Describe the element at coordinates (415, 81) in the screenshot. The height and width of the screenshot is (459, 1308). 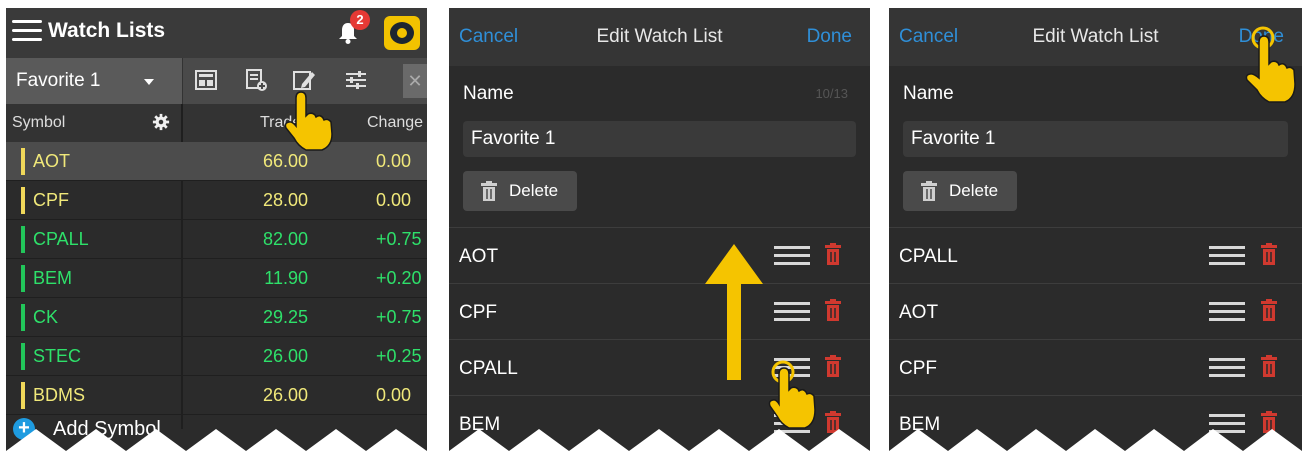
I see `close-toolbar-icon: ✕` at that location.